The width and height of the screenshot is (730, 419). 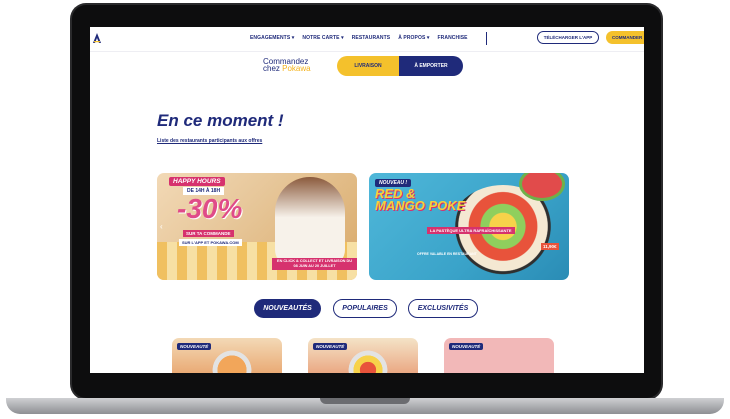 I want to click on tab-exclusivites: EXCLUSIVITÉS, so click(x=443, y=308).